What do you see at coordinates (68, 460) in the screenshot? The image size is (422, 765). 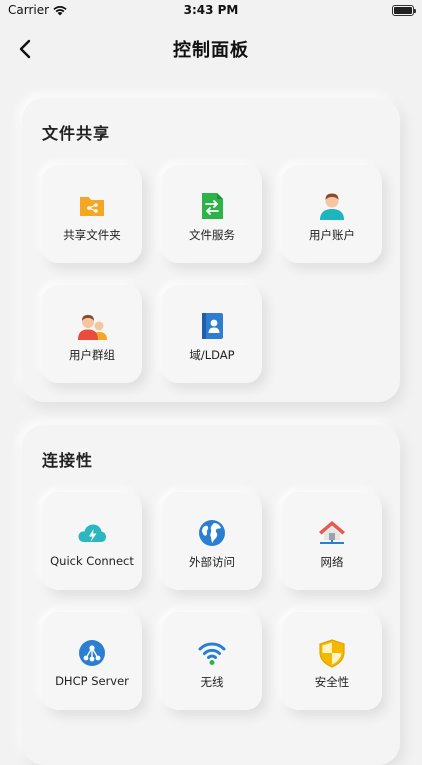 I see `section-title: 连接性` at bounding box center [68, 460].